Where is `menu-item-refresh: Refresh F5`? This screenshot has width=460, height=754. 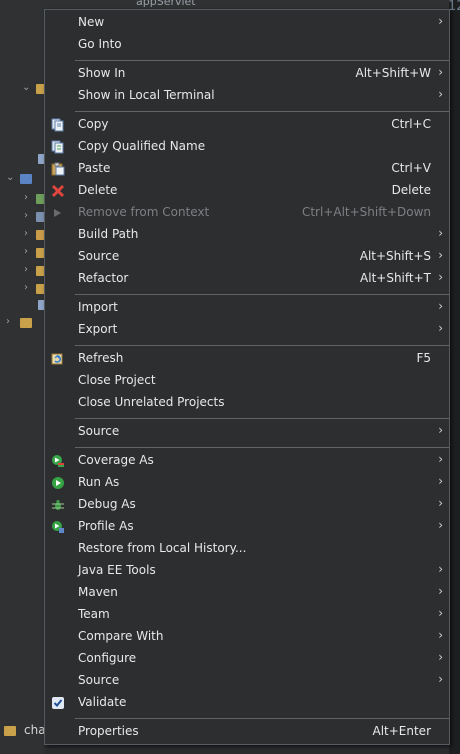
menu-item-refresh: Refresh F5 is located at coordinates (247, 359).